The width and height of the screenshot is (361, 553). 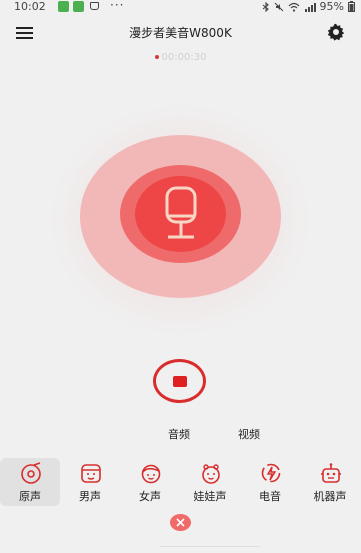 What do you see at coordinates (156, 57) in the screenshot?
I see `recording-dot-icon` at bounding box center [156, 57].